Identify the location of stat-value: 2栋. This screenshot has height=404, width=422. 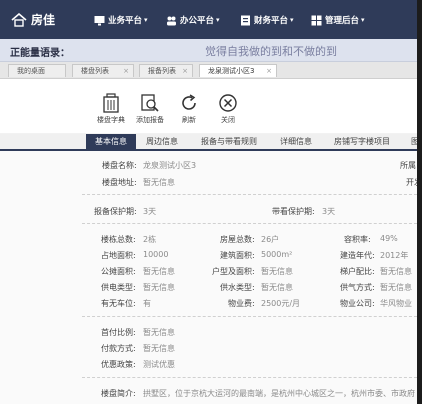
(150, 239).